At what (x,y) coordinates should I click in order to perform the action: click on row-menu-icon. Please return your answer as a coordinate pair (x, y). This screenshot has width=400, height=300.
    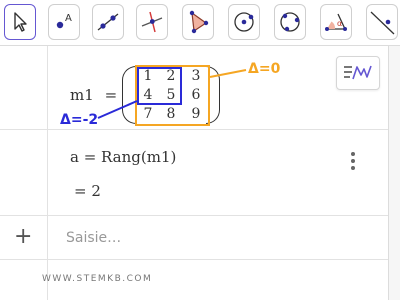
    Looking at the image, I should click on (353, 161).